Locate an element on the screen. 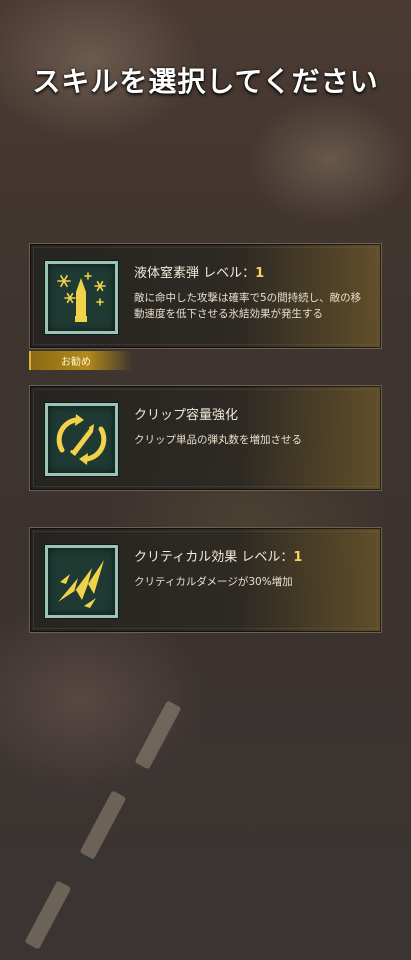 The height and width of the screenshot is (960, 411). skill-card-critical: クリティカル効果 レベル：1 クリティカルダメージが30%増加 is located at coordinates (205, 580).